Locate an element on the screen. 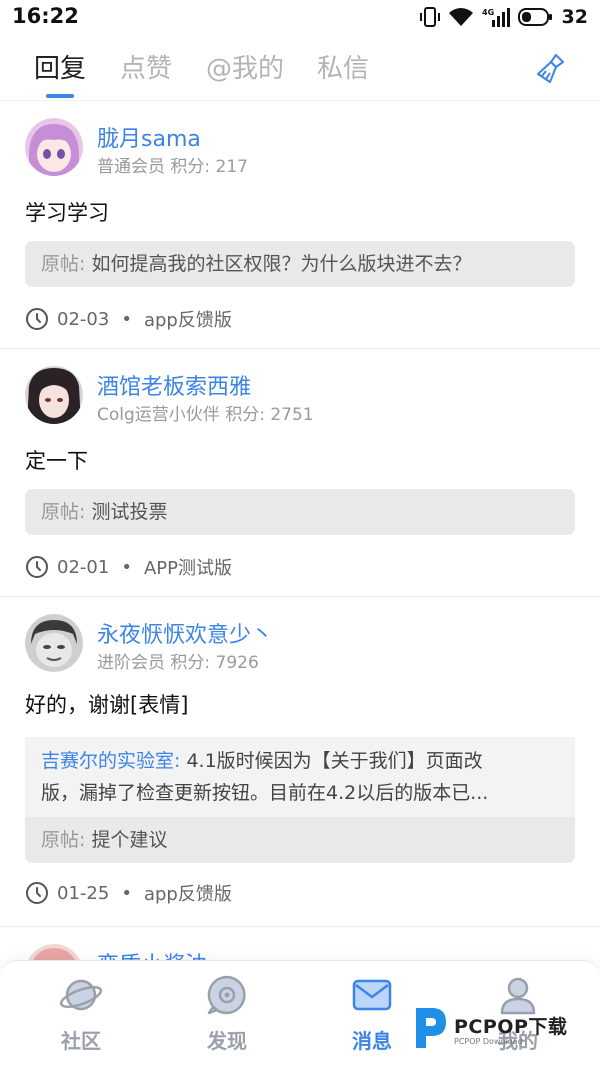 The image size is (600, 1066). original-post: 原帖: 测试投票 is located at coordinates (300, 512).